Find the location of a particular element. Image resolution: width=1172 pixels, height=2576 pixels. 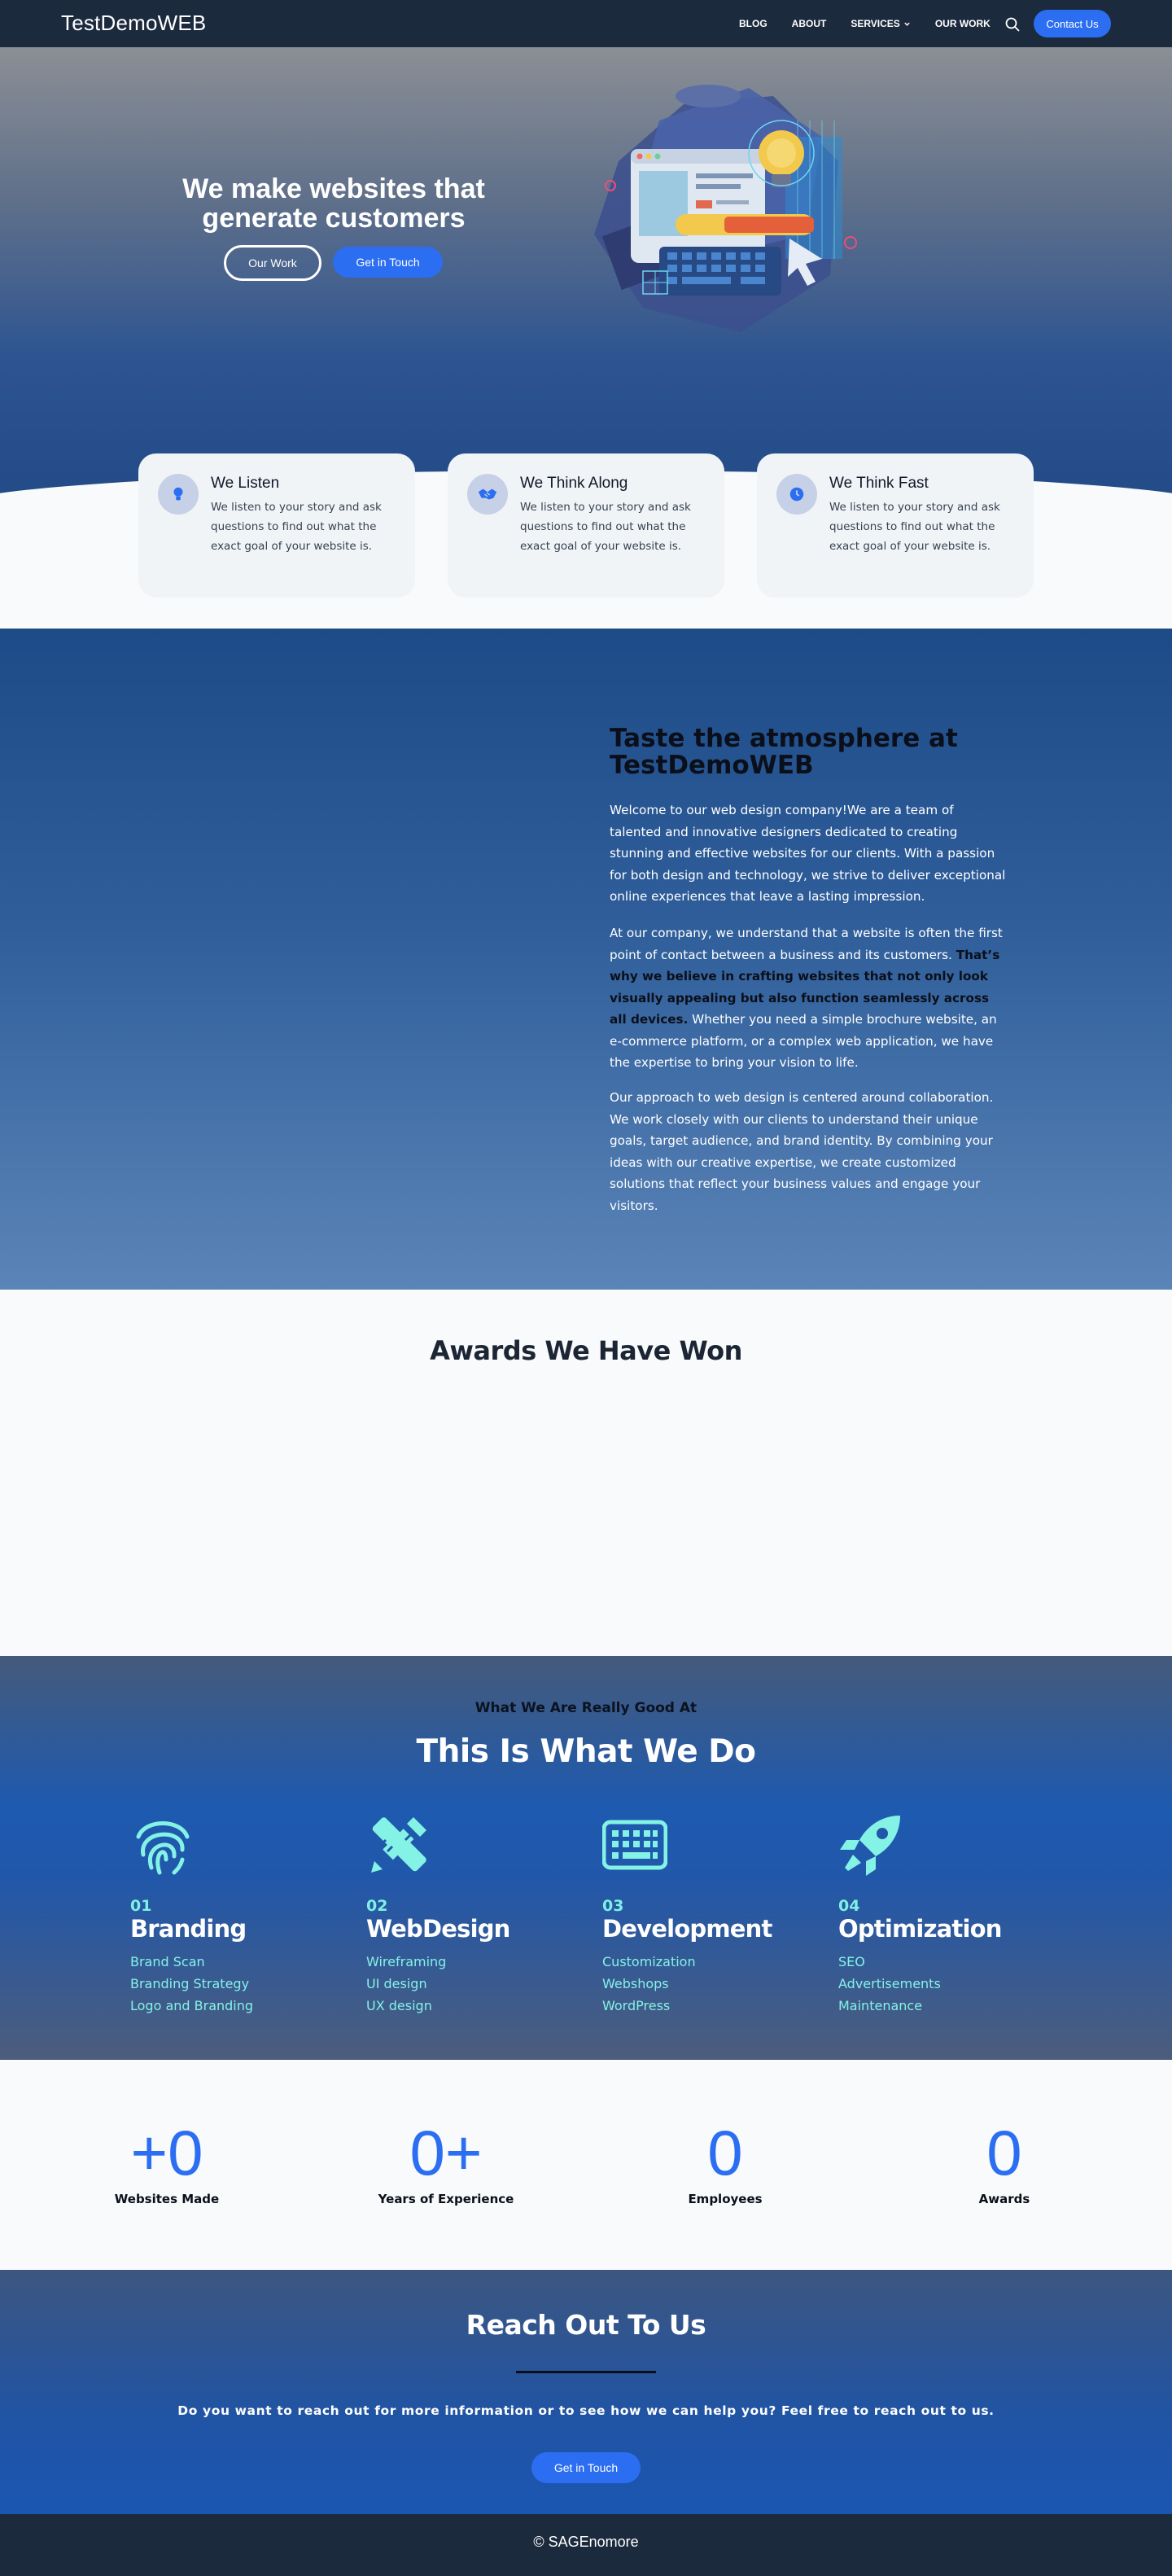

stat-label: Employees is located at coordinates (725, 2199).